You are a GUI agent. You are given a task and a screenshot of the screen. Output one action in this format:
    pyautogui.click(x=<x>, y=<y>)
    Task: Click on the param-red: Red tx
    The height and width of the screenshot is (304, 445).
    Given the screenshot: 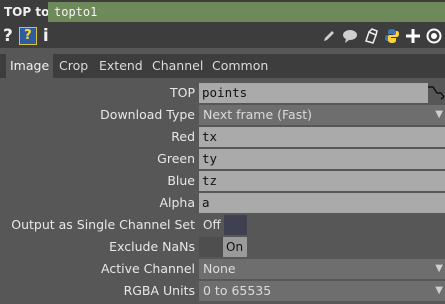 What is the action you would take?
    pyautogui.click(x=222, y=137)
    